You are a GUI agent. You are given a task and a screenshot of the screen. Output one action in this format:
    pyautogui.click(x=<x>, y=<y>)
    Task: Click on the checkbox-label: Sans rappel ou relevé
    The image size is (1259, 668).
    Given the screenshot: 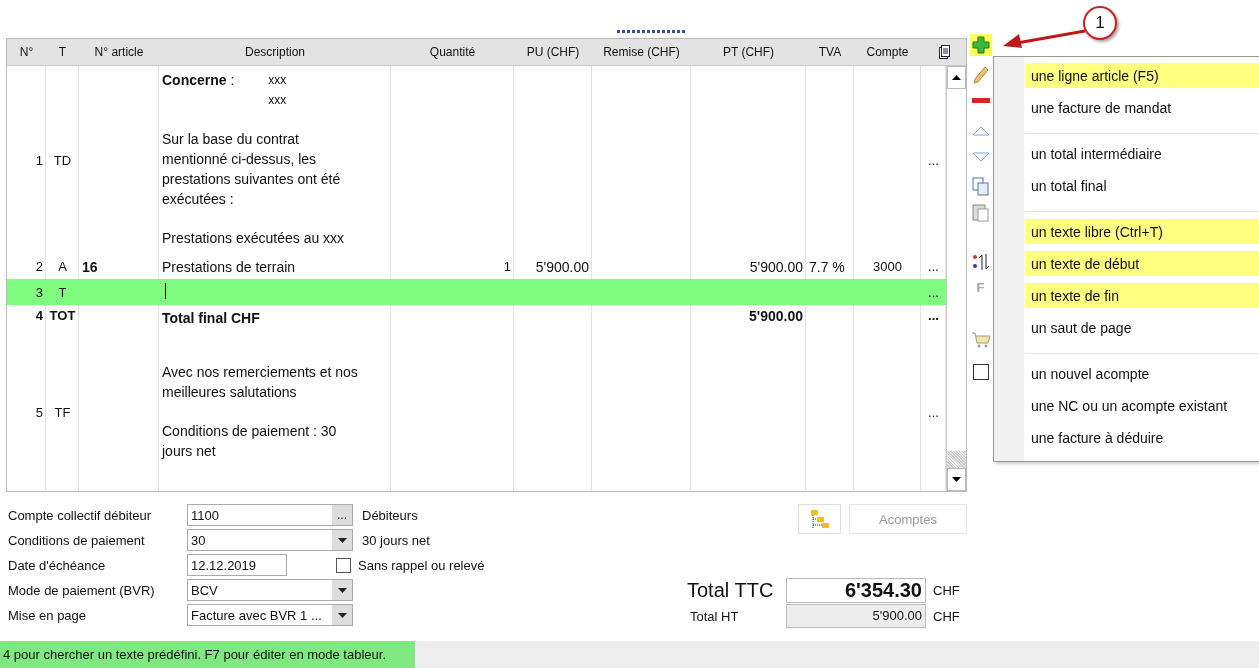 What is the action you would take?
    pyautogui.click(x=421, y=565)
    